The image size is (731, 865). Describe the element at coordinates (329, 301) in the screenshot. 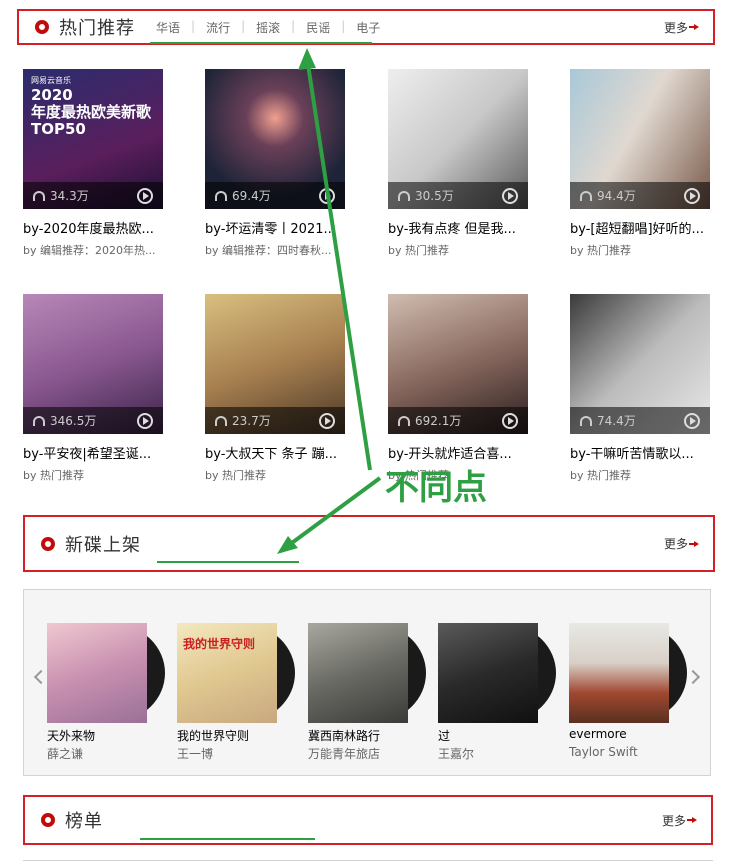

I see `annotation-arrows` at that location.